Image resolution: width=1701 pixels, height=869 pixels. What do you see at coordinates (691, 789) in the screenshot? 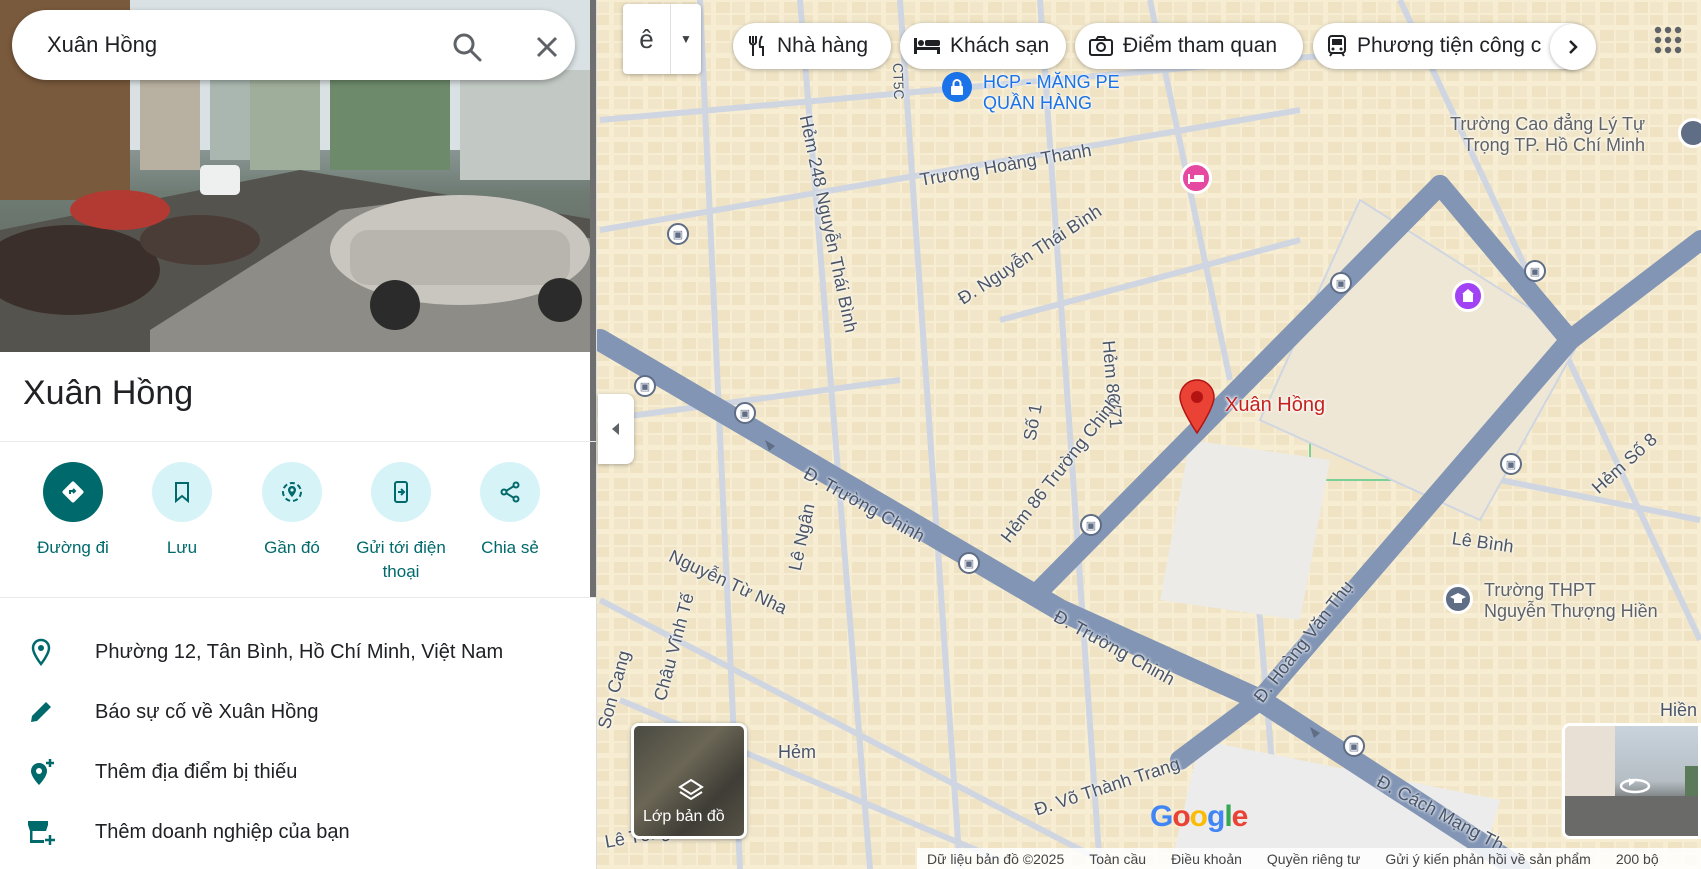
I see `layers-icon` at bounding box center [691, 789].